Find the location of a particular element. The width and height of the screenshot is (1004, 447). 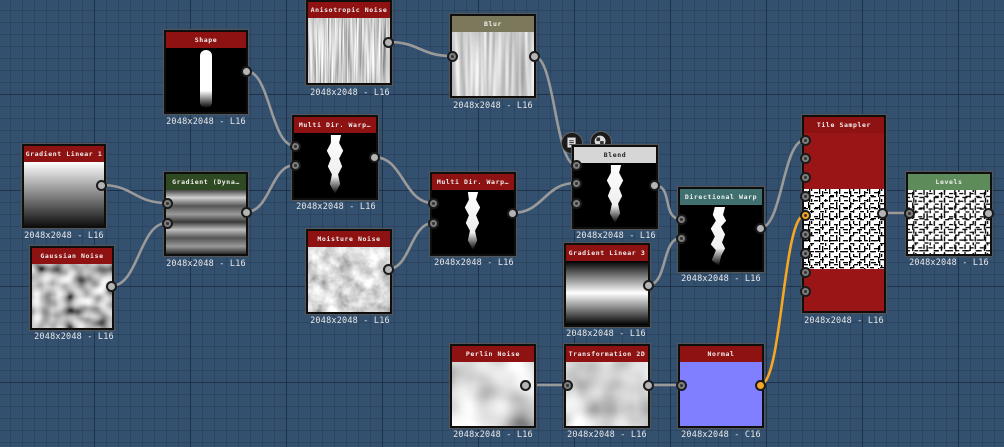

node-size-label: 2048x2048 - C16 is located at coordinates (721, 435).